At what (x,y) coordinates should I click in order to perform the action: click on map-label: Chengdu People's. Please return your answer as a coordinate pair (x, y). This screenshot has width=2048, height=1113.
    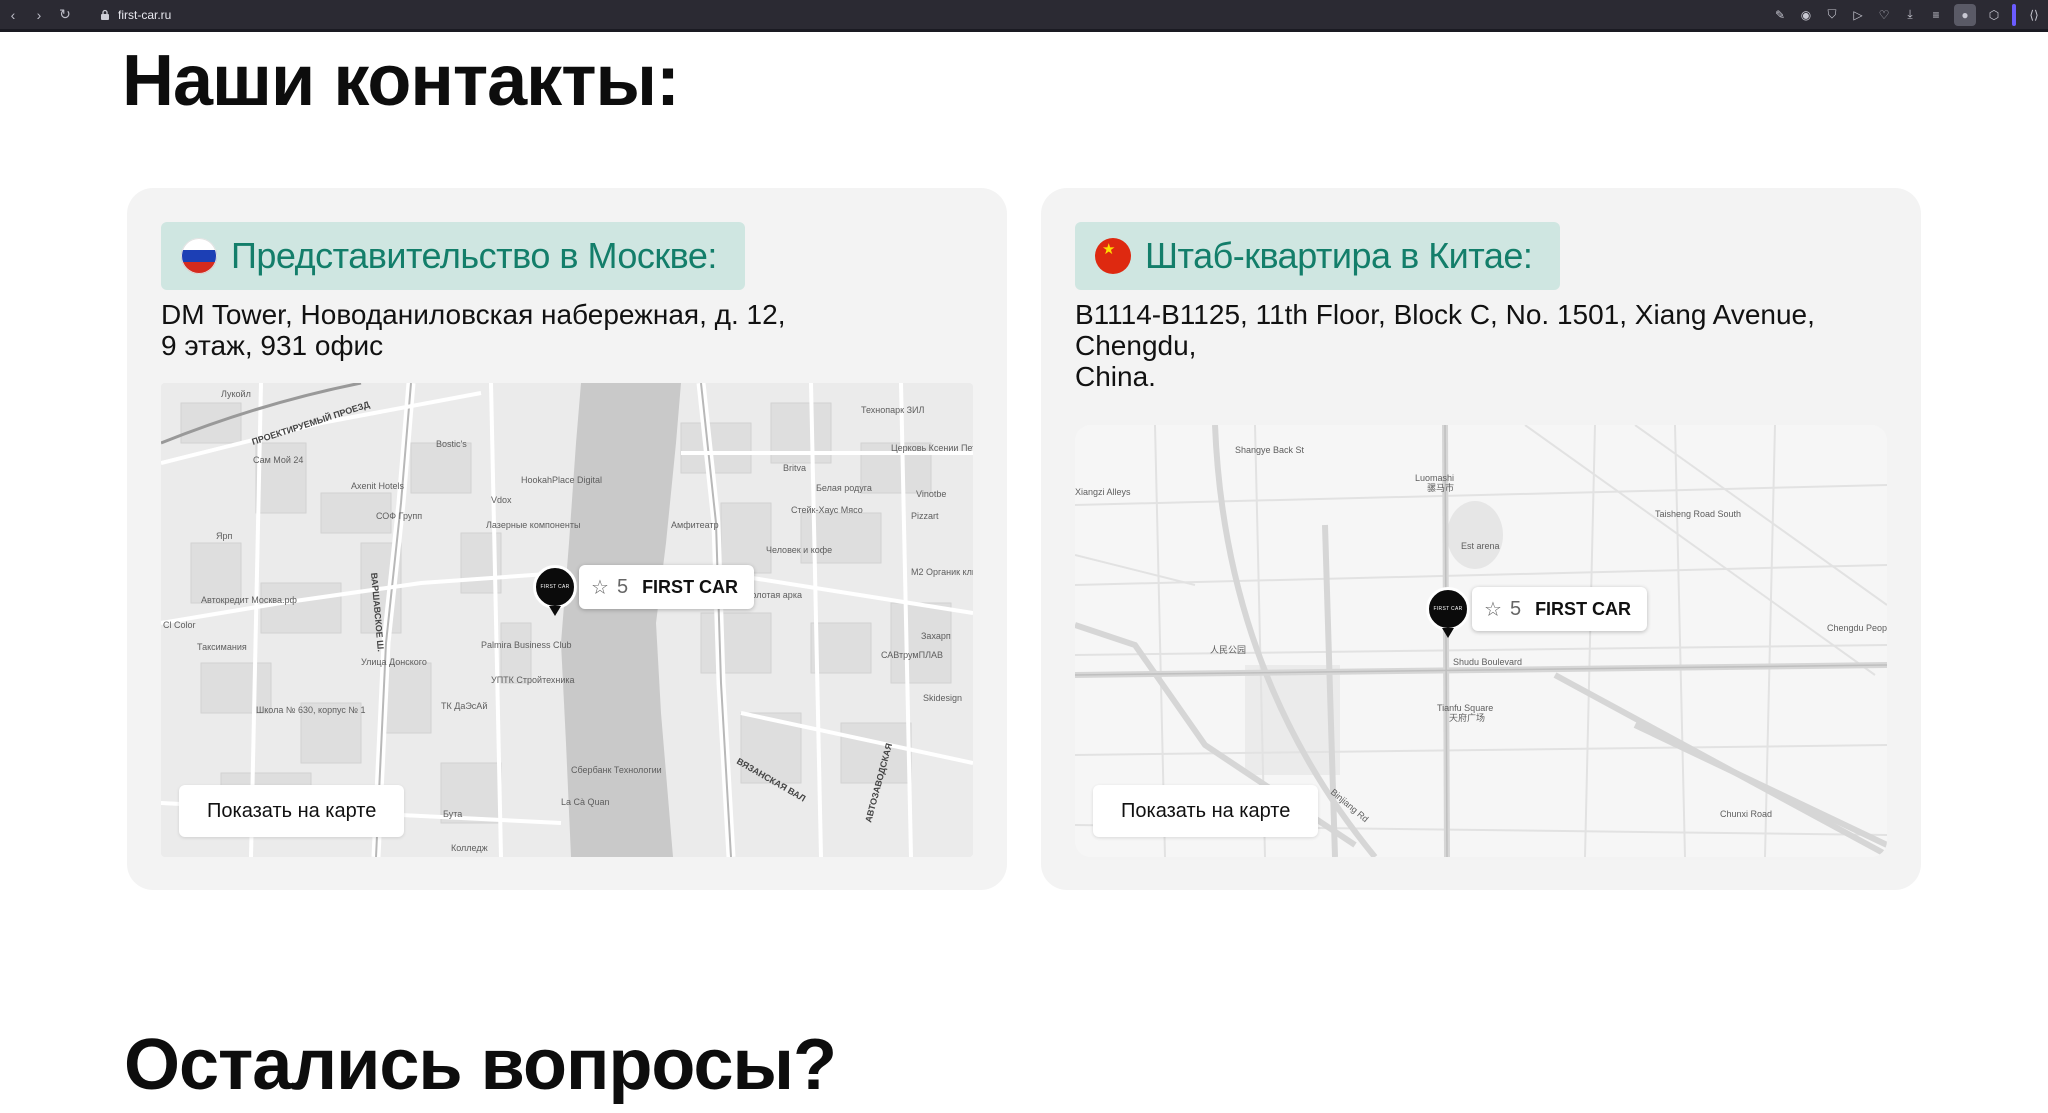
    Looking at the image, I should click on (1857, 628).